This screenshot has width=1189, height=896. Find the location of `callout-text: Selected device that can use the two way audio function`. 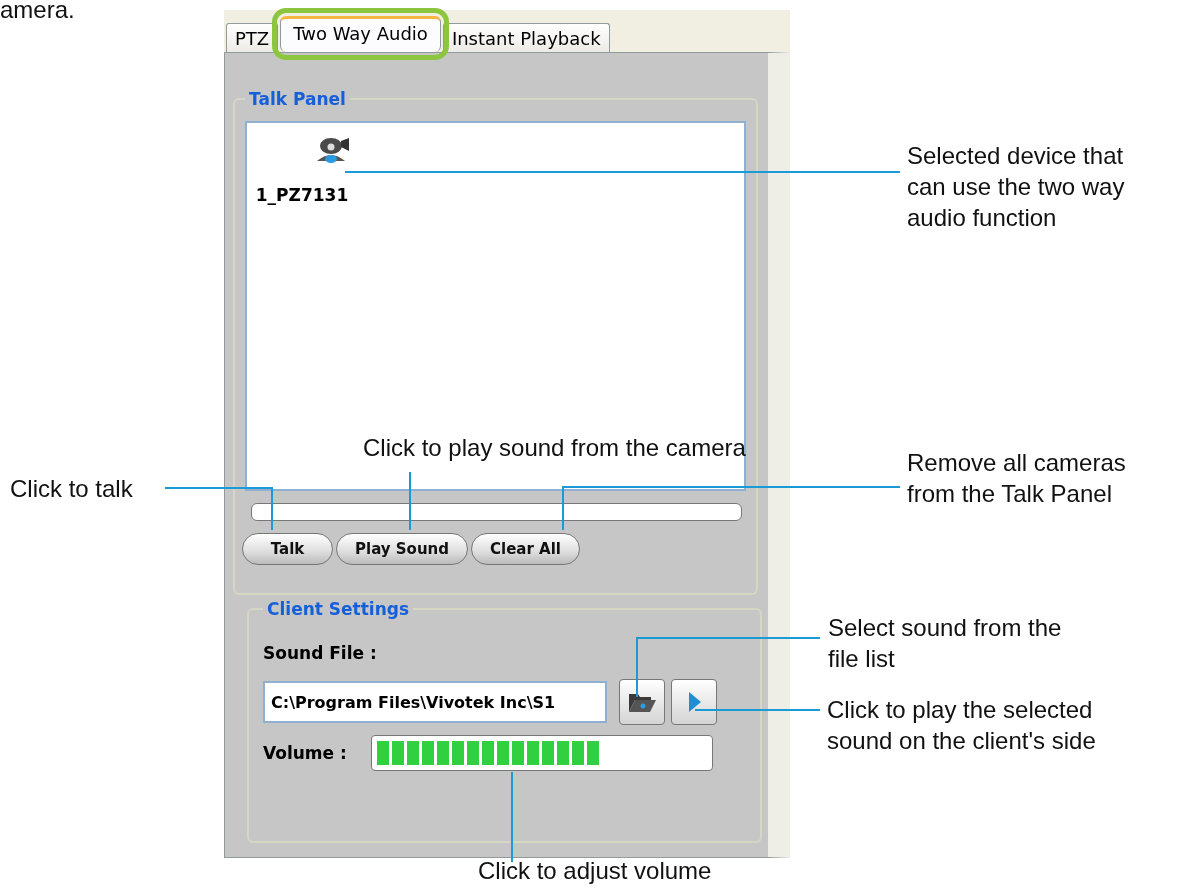

callout-text: Selected device that can use the two way audio function is located at coordinates (1016, 187).